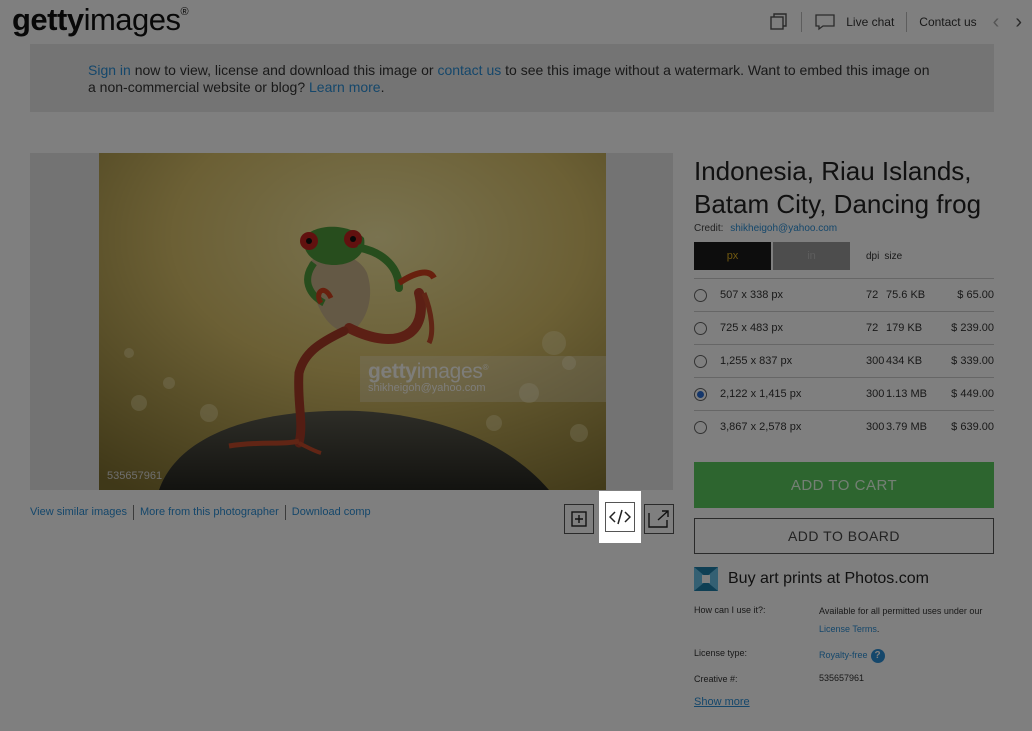 This screenshot has height=731, width=1032. Describe the element at coordinates (947, 22) in the screenshot. I see `contact-us-link: Contact us` at that location.